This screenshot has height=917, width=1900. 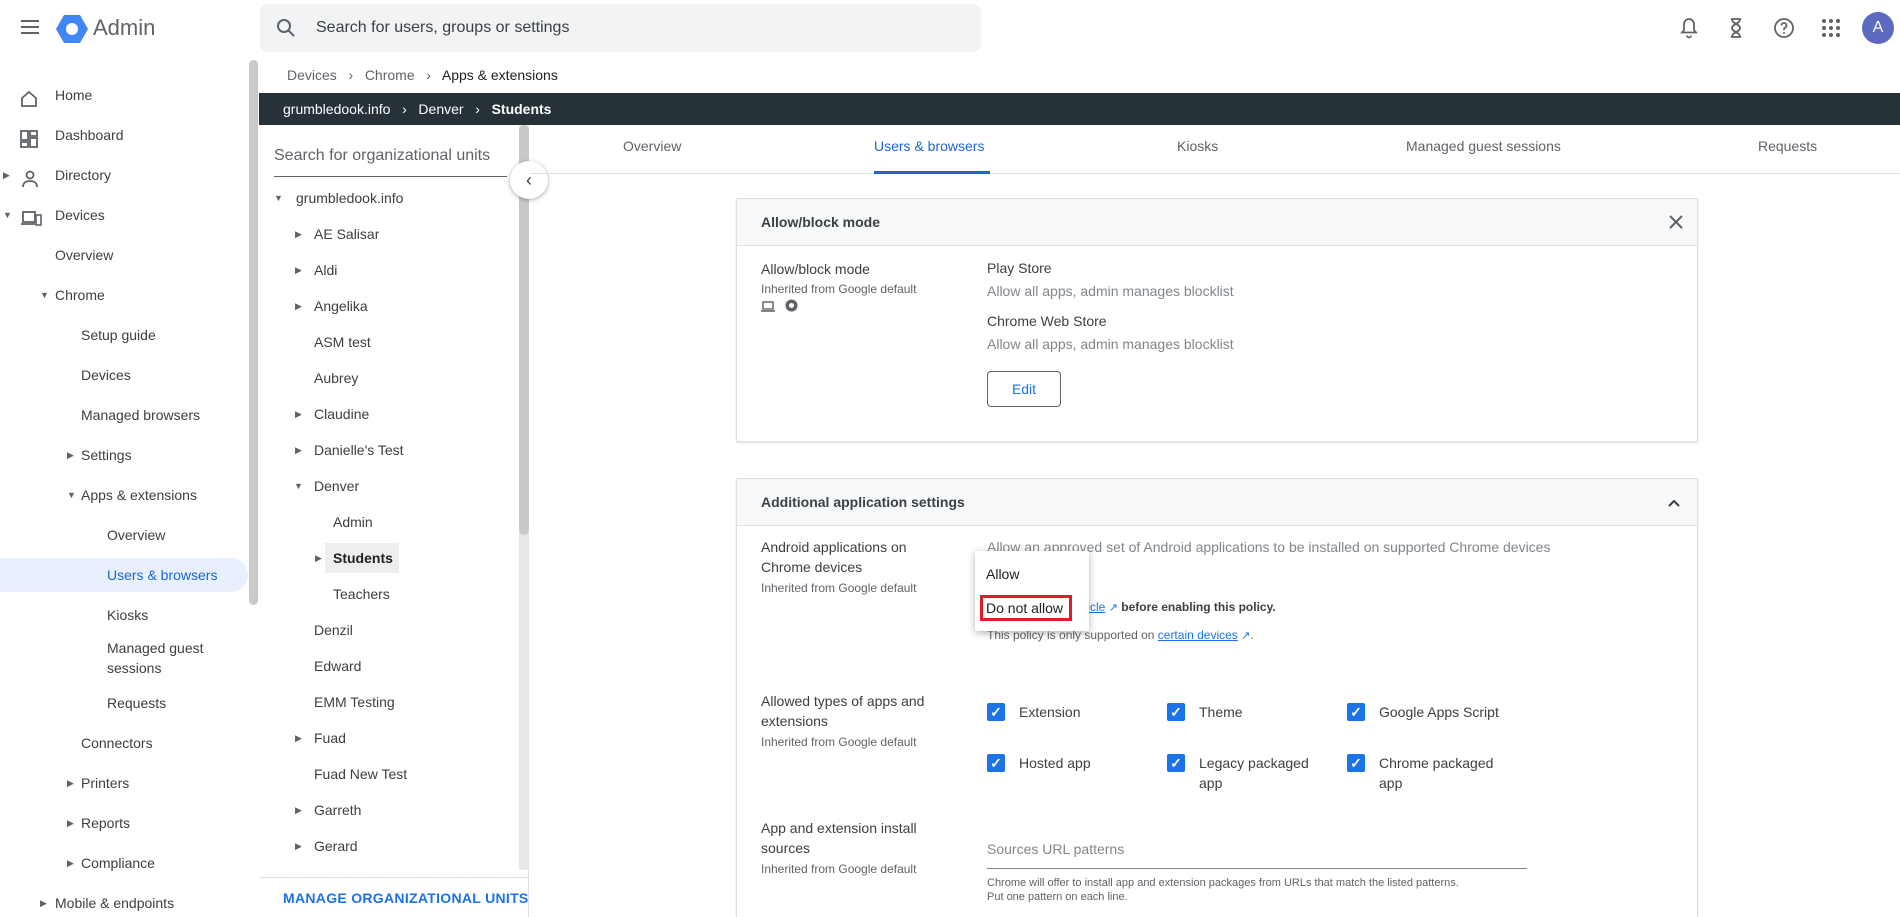 What do you see at coordinates (406, 898) in the screenshot?
I see `manage-org-units-button: MANAGE ORGANIZATIONAL UNITS` at bounding box center [406, 898].